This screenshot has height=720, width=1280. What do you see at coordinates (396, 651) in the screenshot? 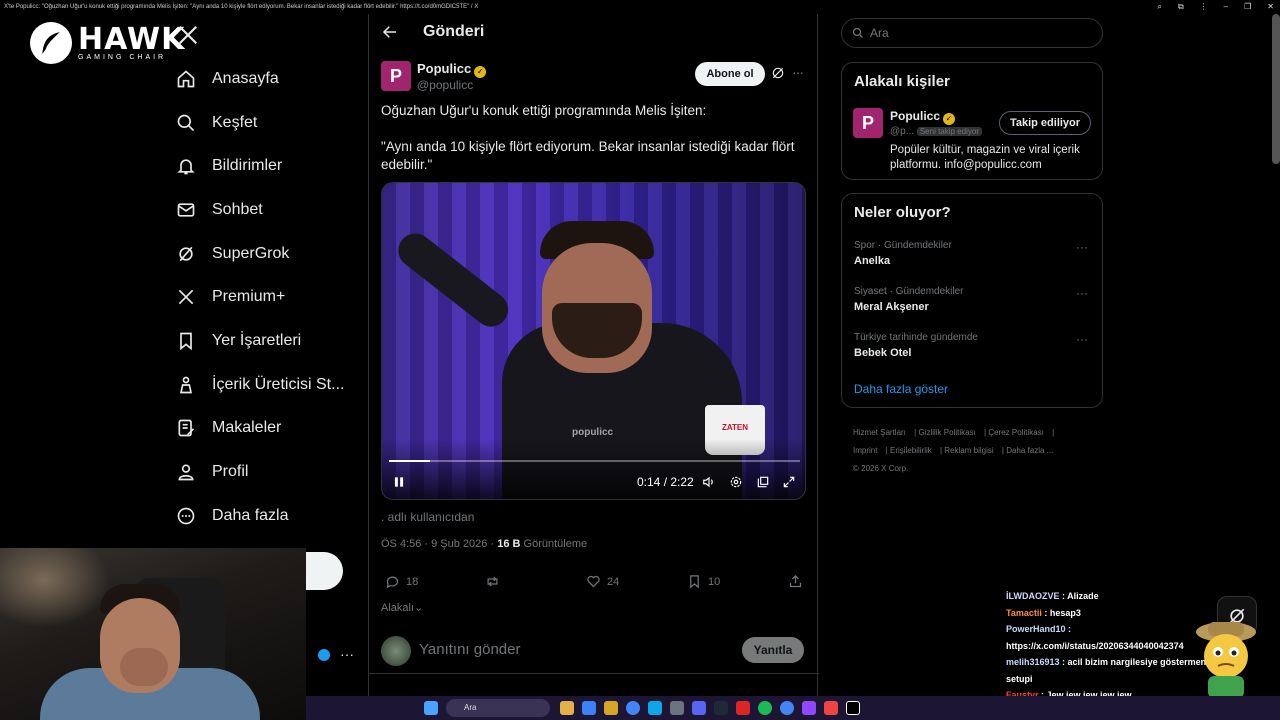
I see `user-avatar` at bounding box center [396, 651].